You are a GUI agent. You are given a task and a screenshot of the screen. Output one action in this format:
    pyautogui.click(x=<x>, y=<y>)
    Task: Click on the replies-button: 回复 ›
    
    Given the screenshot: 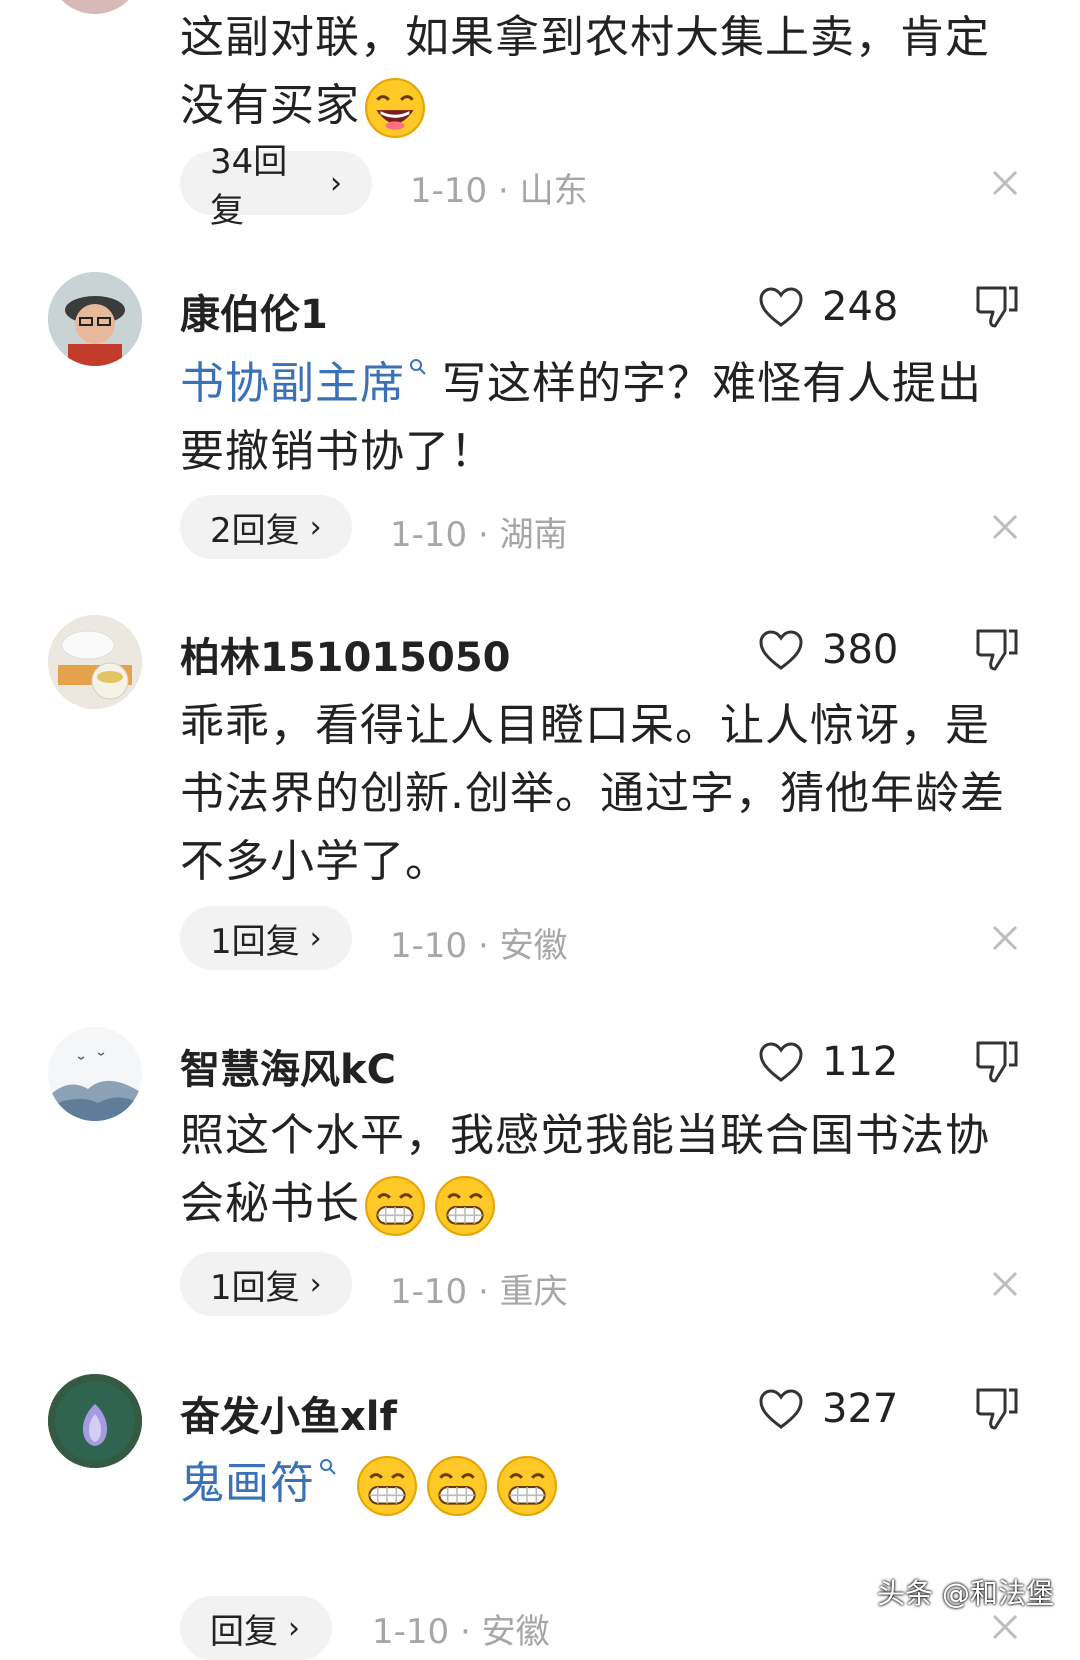 What is the action you would take?
    pyautogui.click(x=256, y=1628)
    